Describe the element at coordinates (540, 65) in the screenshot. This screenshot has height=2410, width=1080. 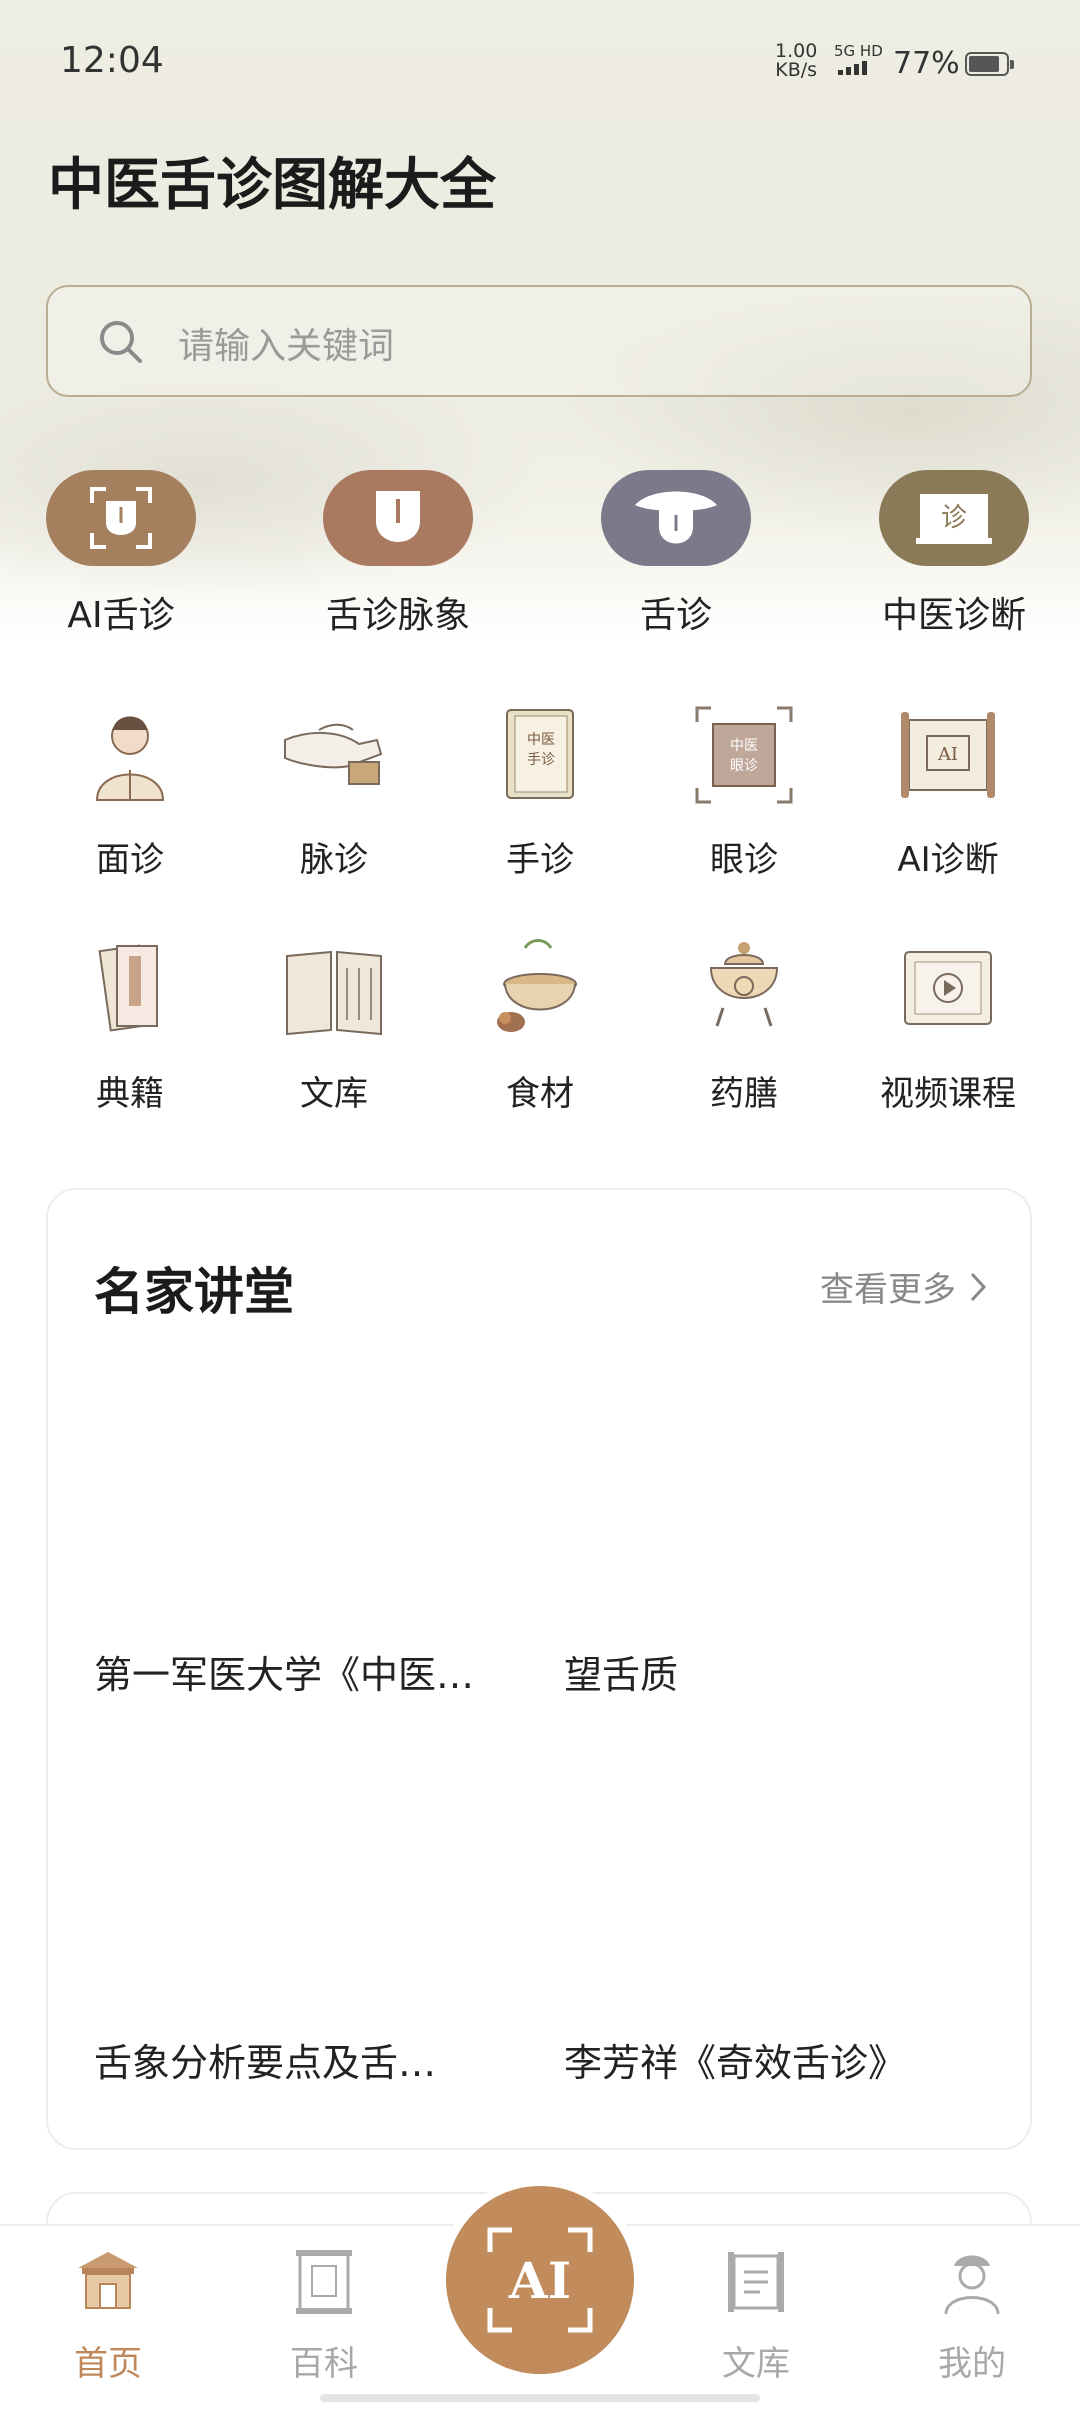
I see `status-bar: 12:04 1.00 KB/s 5G HD 77%` at that location.